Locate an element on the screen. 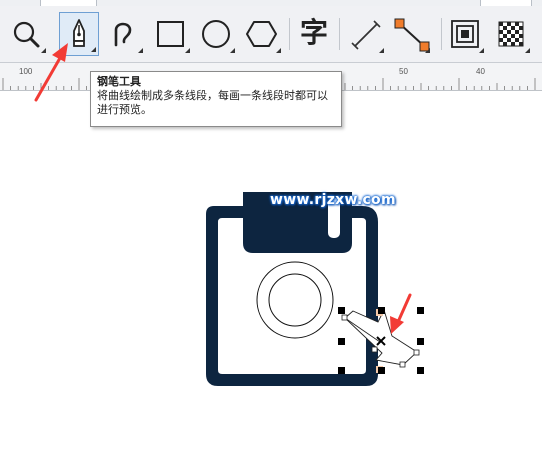 The width and height of the screenshot is (542, 452). annotation-arrow-pen is located at coordinates (51, 72).